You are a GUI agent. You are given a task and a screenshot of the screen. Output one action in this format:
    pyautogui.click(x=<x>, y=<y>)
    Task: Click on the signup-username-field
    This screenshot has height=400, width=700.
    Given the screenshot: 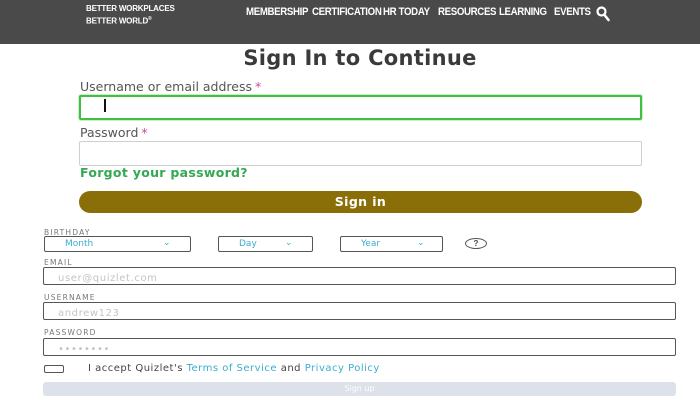 What is the action you would take?
    pyautogui.click(x=359, y=312)
    